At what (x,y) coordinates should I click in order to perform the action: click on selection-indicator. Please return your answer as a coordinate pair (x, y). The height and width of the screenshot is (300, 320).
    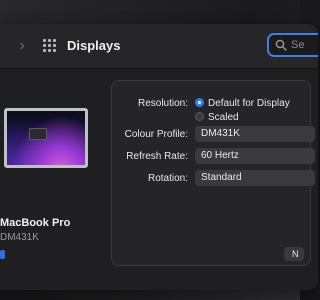
    Looking at the image, I should click on (2, 254).